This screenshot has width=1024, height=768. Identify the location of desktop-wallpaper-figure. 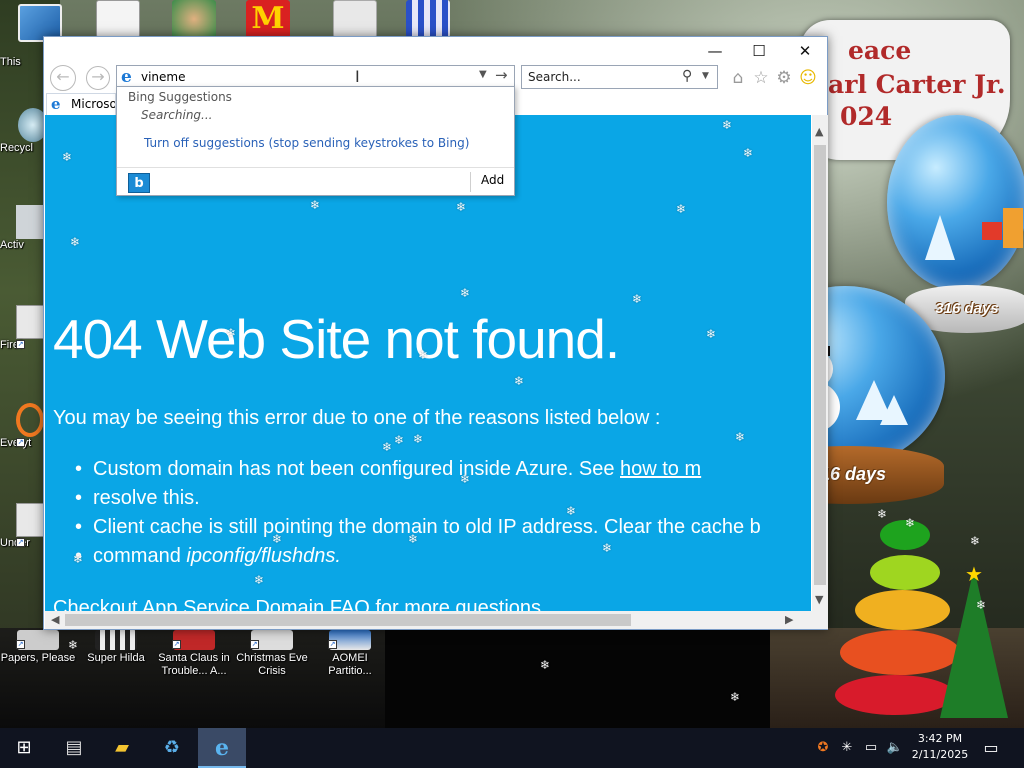
(577, 678).